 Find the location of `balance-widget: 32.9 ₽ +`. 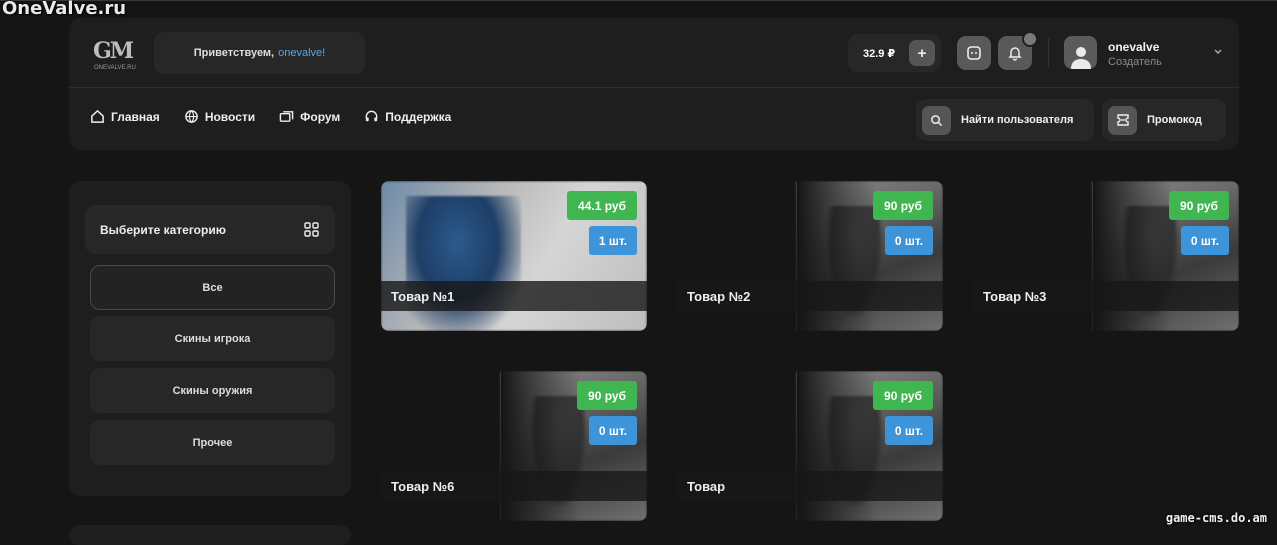

balance-widget: 32.9 ₽ + is located at coordinates (894, 53).